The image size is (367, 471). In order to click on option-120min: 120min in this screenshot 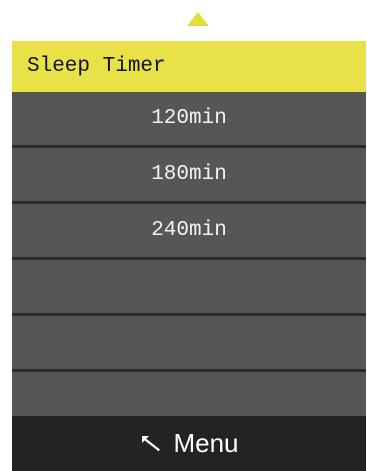, I will do `click(189, 120)`.